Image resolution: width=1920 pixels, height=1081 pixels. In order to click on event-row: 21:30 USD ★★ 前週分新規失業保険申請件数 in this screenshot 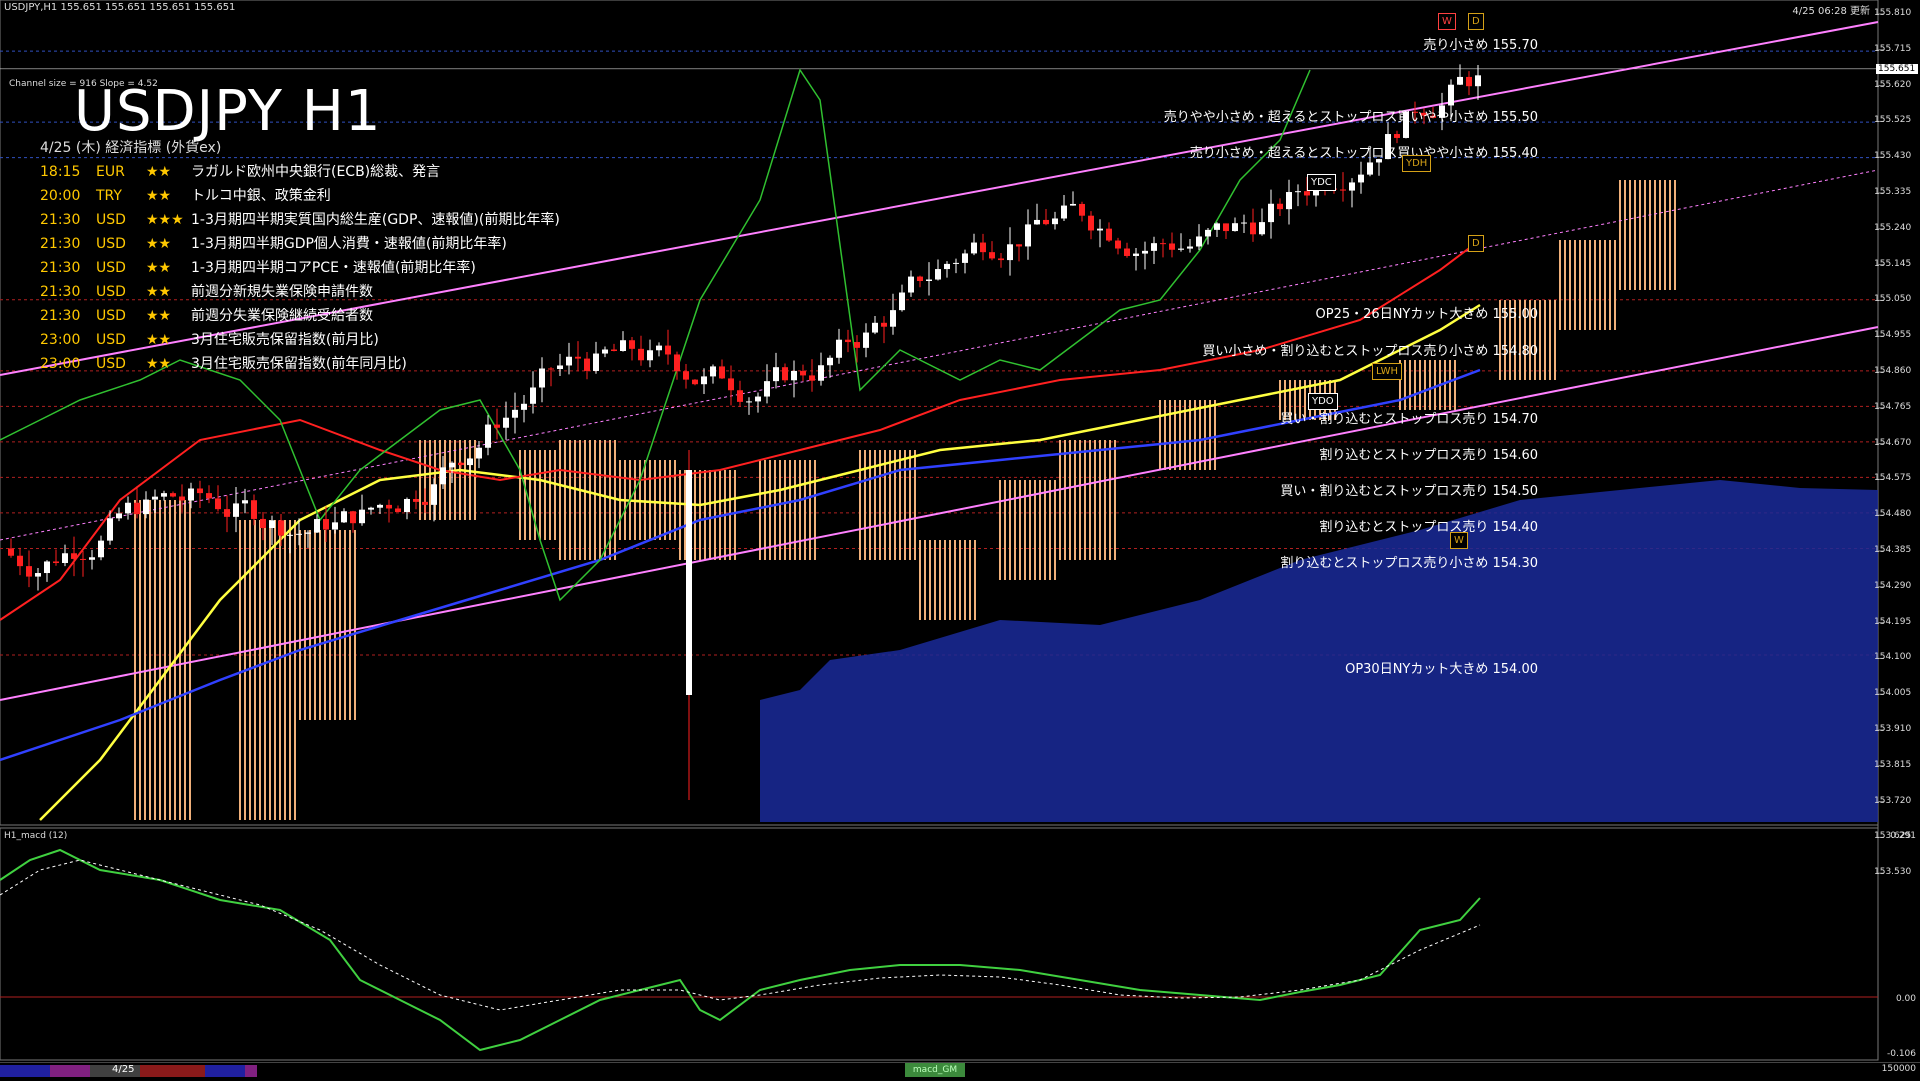, I will do `click(300, 292)`.